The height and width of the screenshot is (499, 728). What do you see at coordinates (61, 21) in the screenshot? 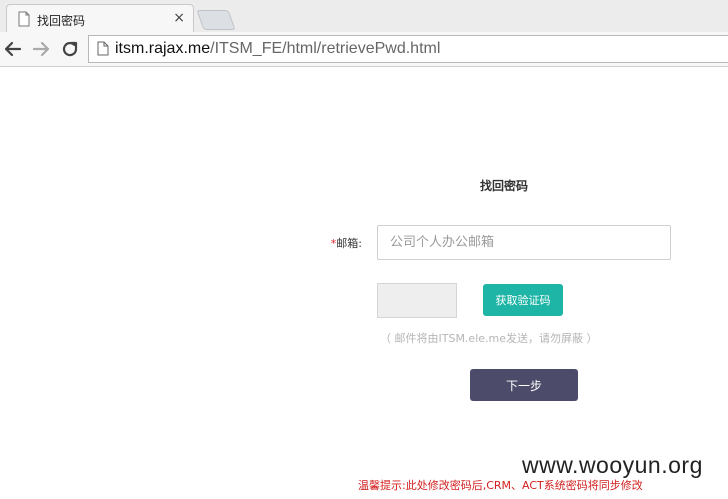
I see `tab-title: 找回密码` at bounding box center [61, 21].